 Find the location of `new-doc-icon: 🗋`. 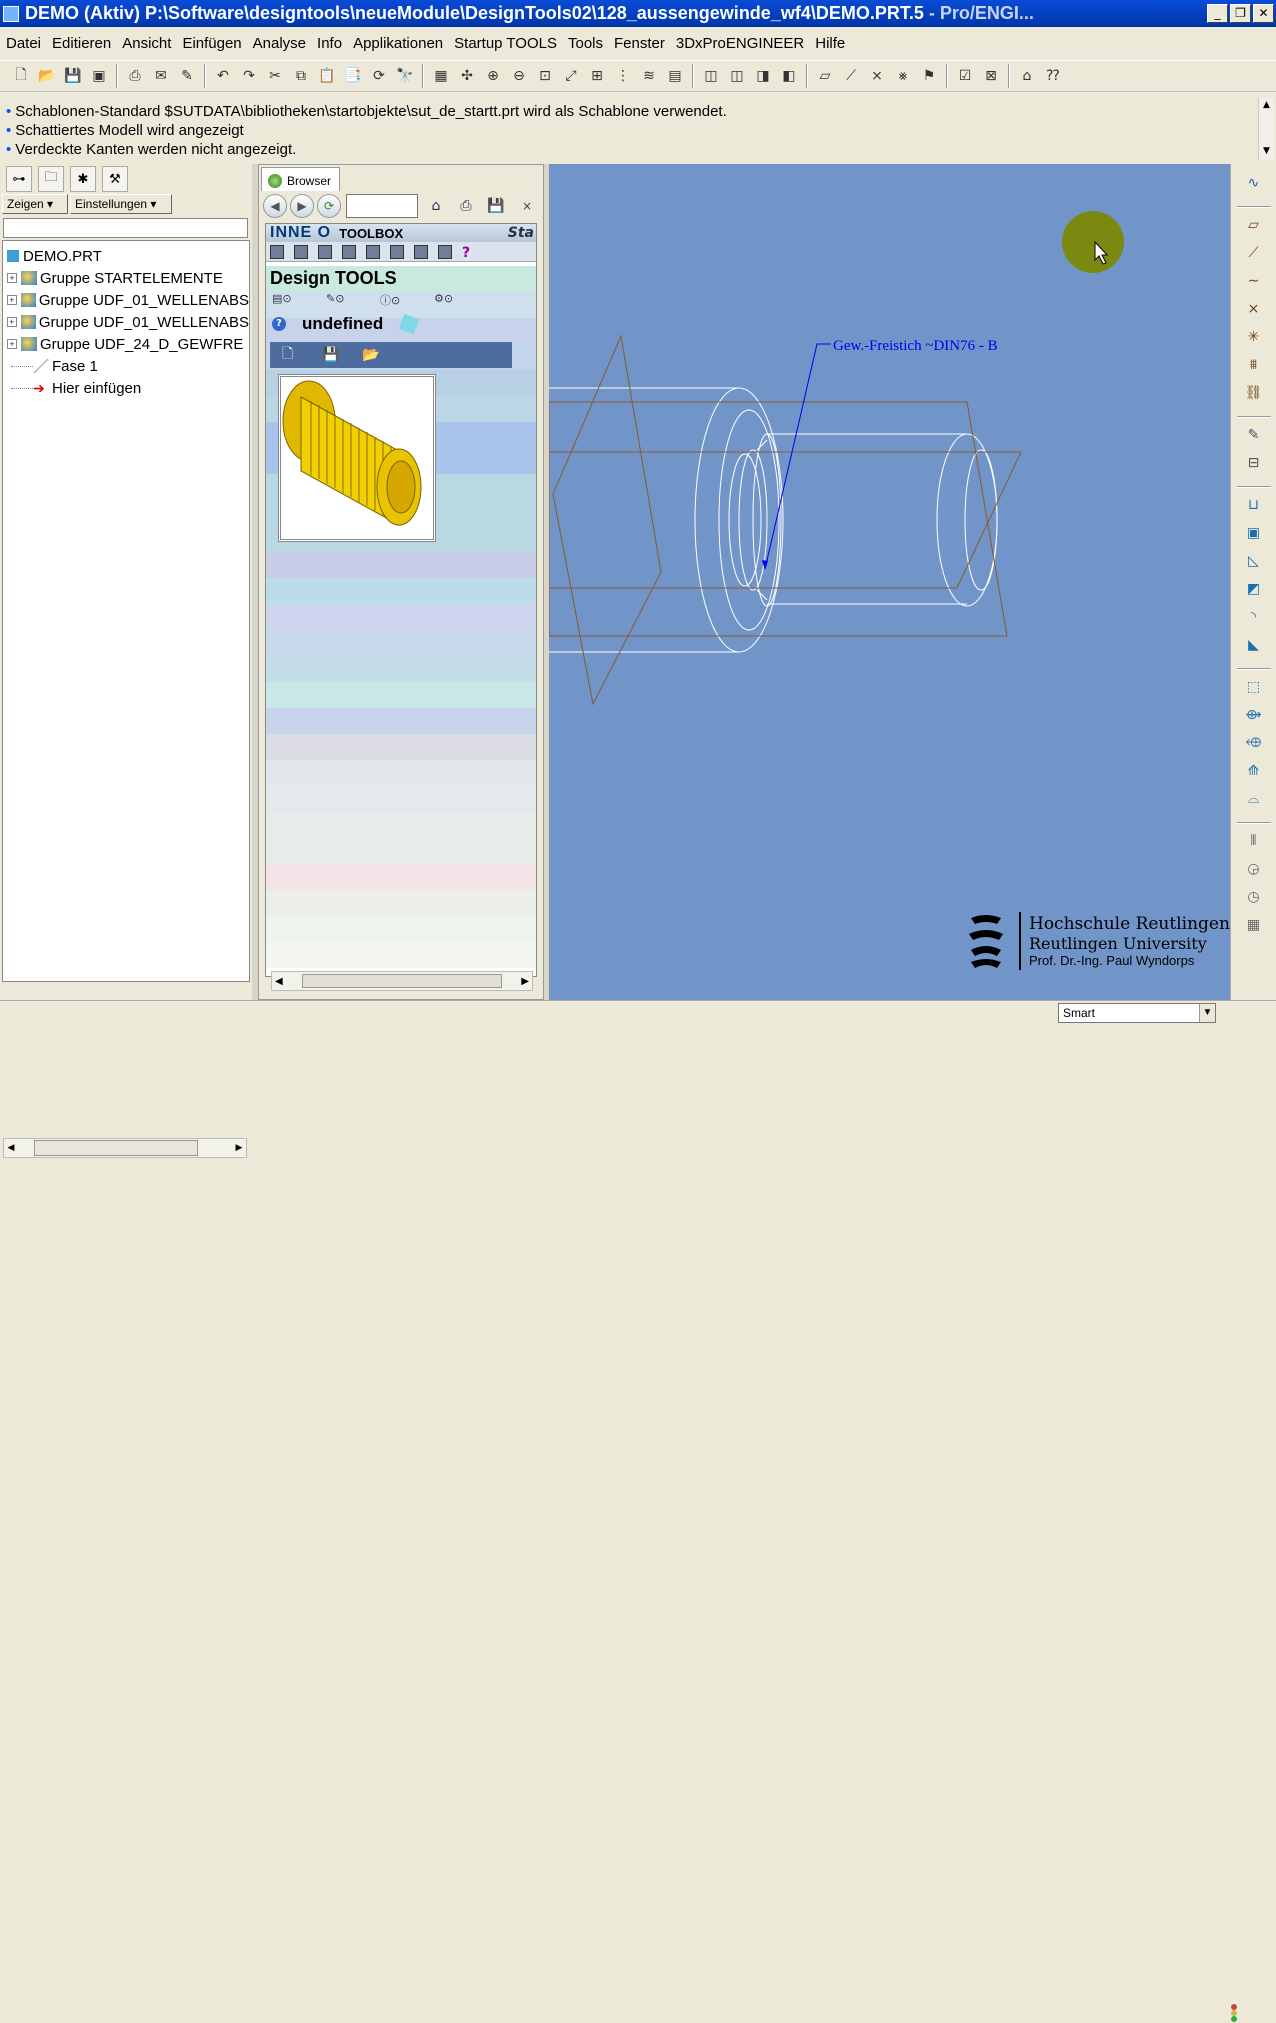

new-doc-icon: 🗋 is located at coordinates (292, 355).